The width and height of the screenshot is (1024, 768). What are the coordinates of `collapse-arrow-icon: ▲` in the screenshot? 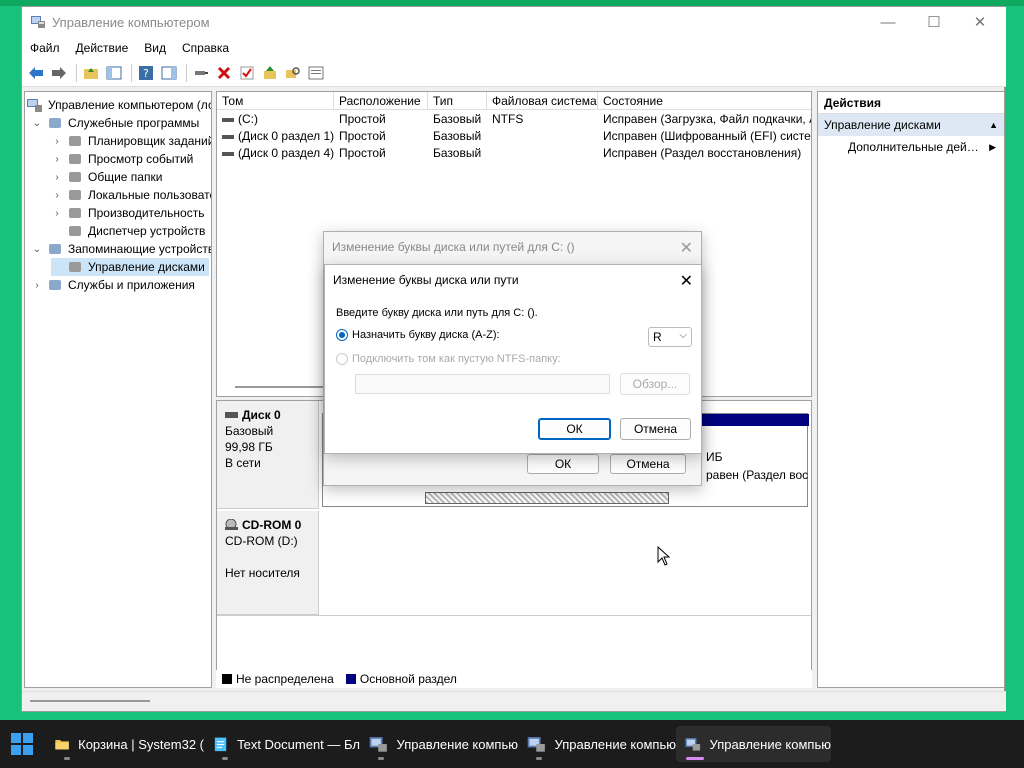 It's located at (993, 125).